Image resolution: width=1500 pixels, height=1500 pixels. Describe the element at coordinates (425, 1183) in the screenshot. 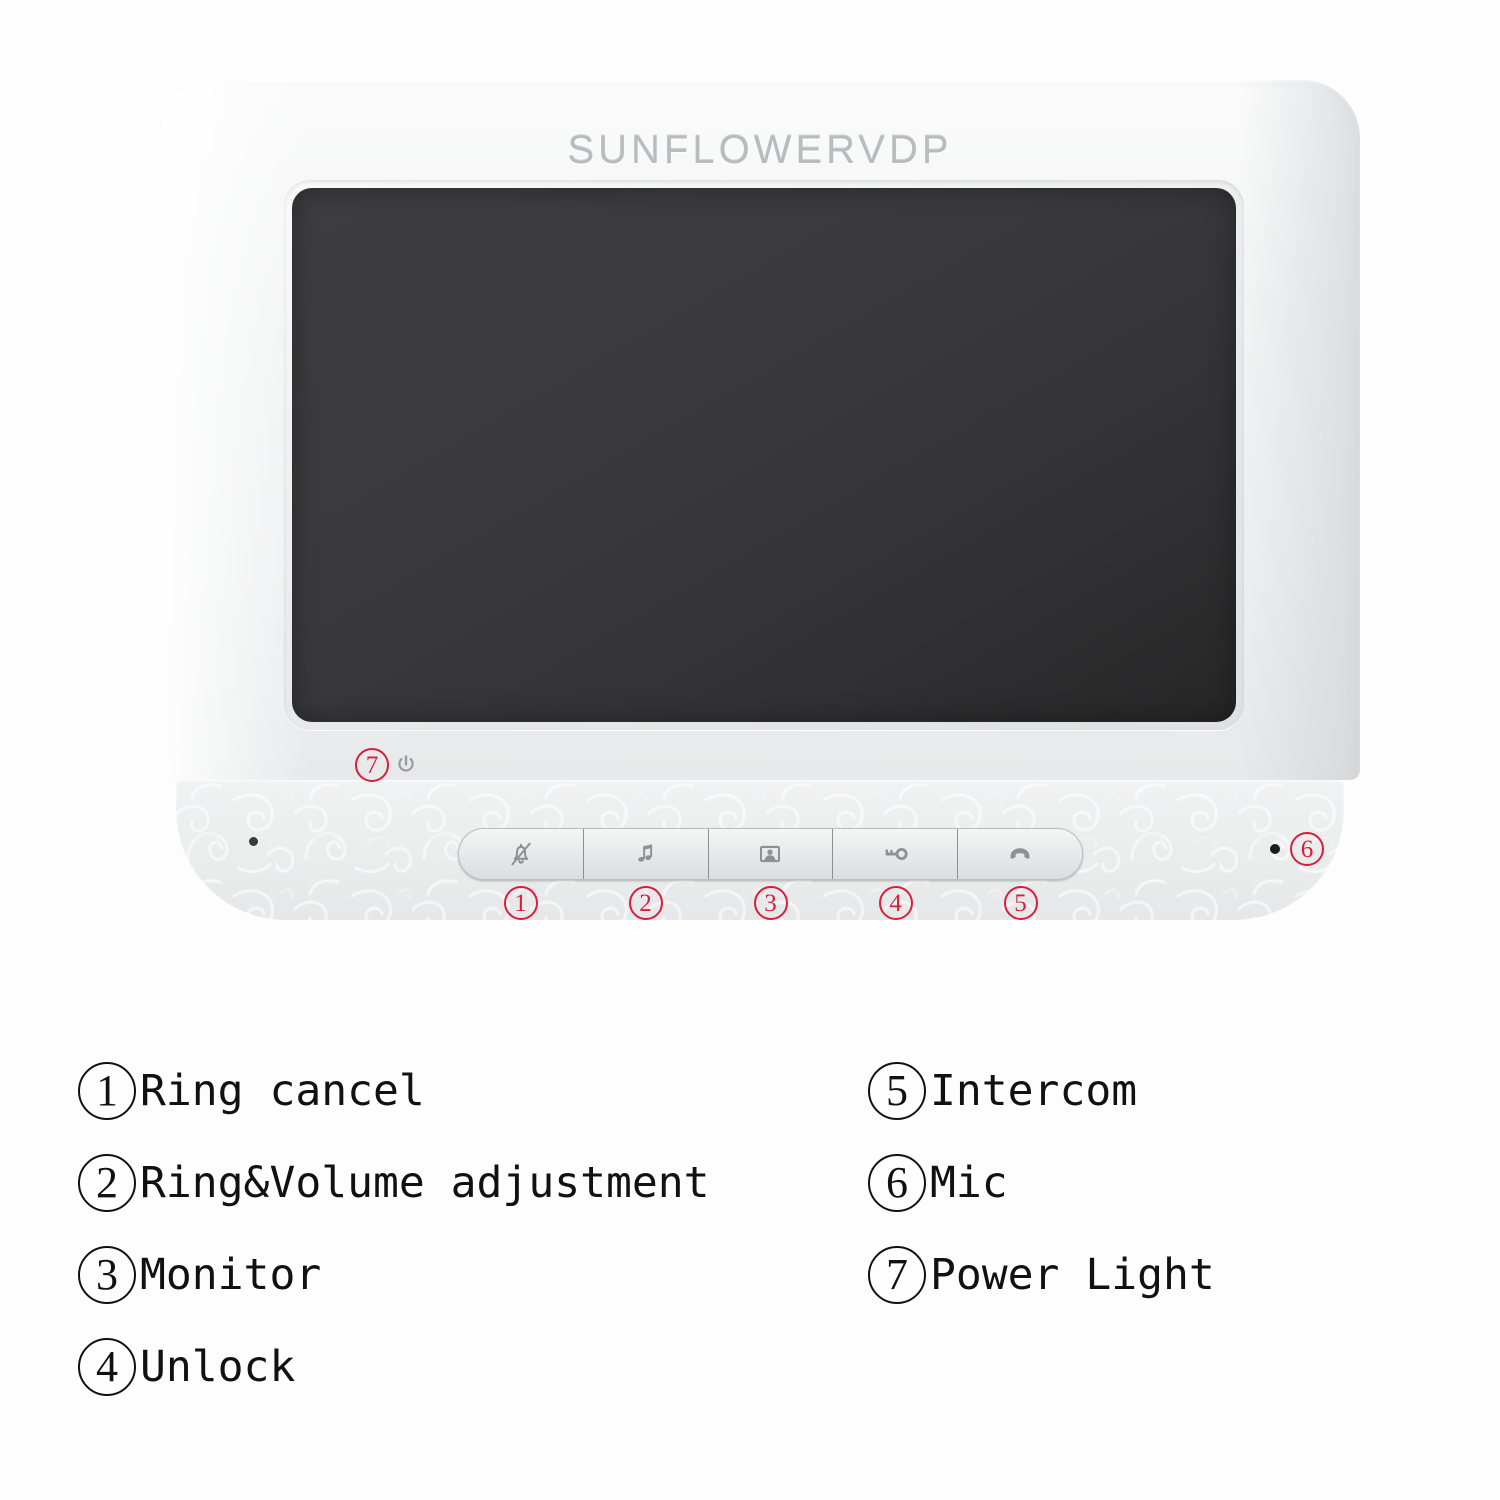

I see `legend-label-ring-volume: Ring&Volume adjustment` at that location.